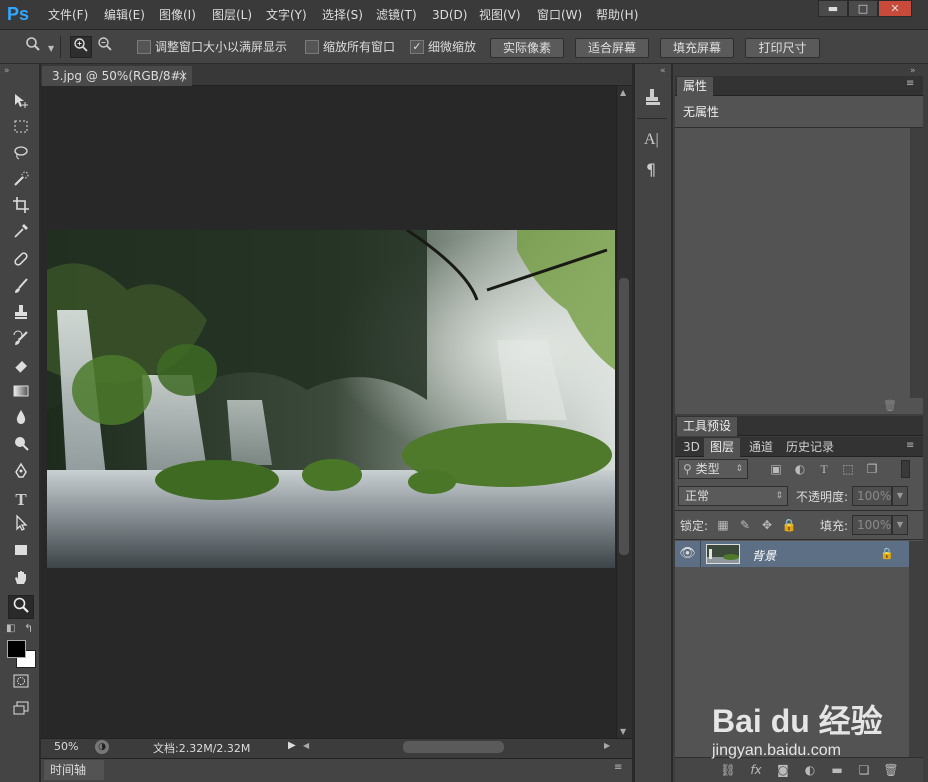 The width and height of the screenshot is (928, 782). What do you see at coordinates (21, 446) in the screenshot?
I see `dodge-tool-icon` at bounding box center [21, 446].